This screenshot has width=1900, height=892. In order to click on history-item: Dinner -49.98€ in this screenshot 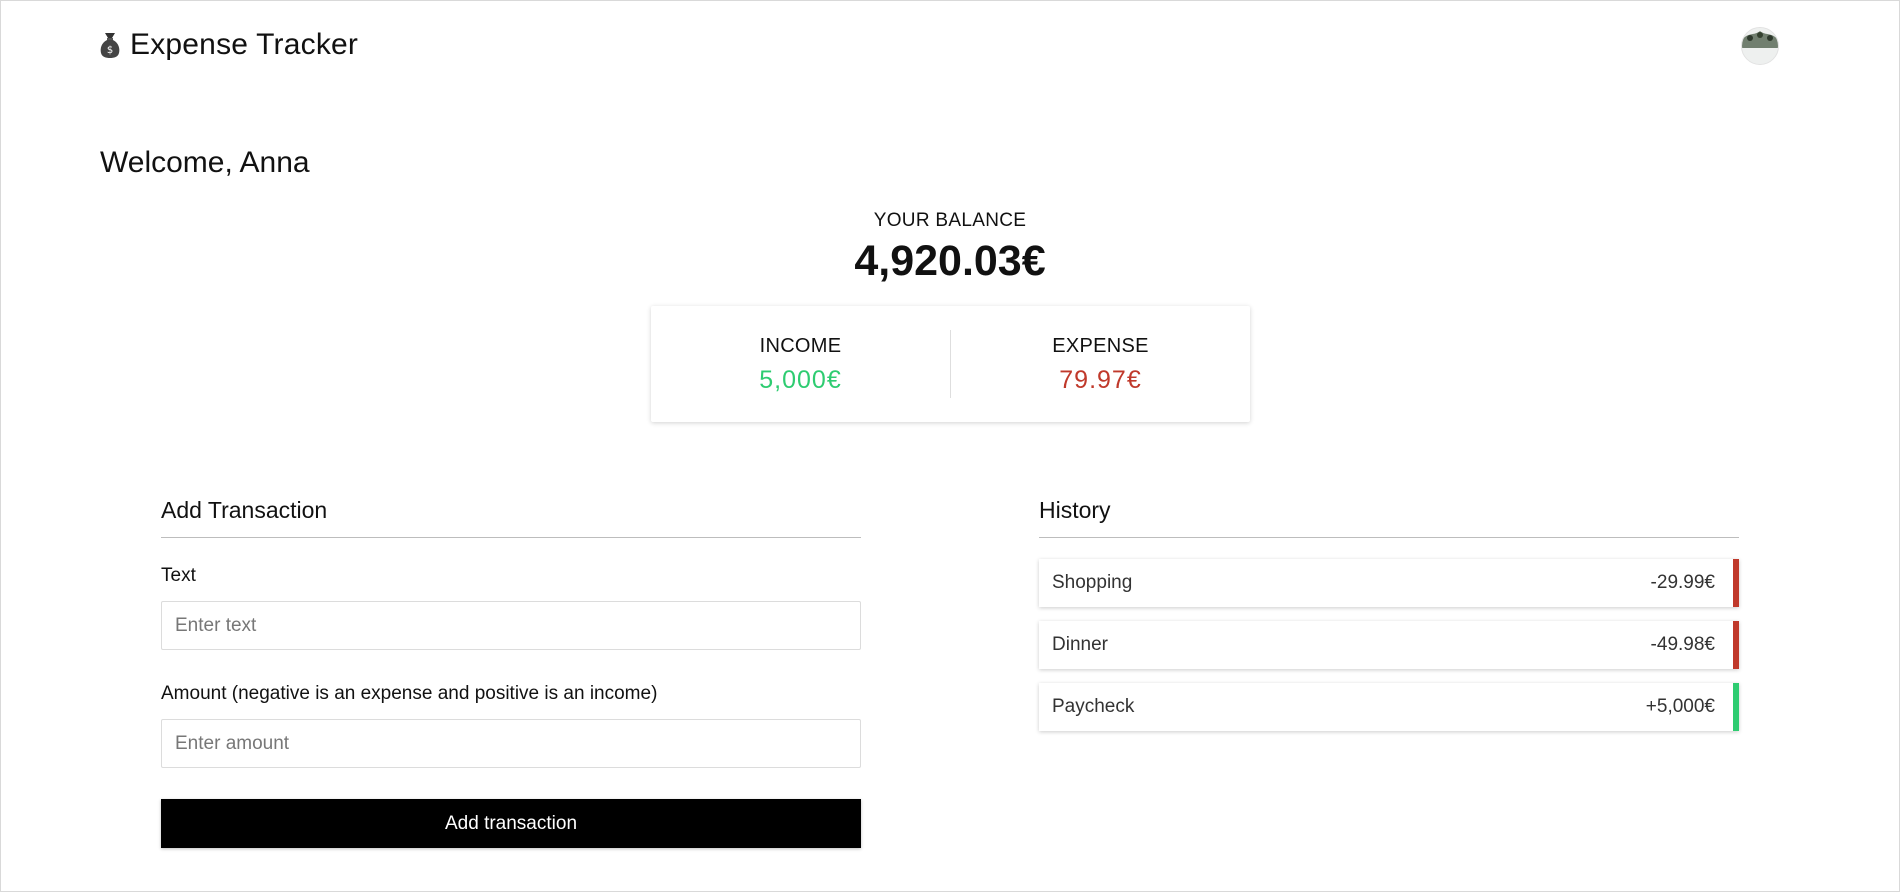, I will do `click(1389, 645)`.